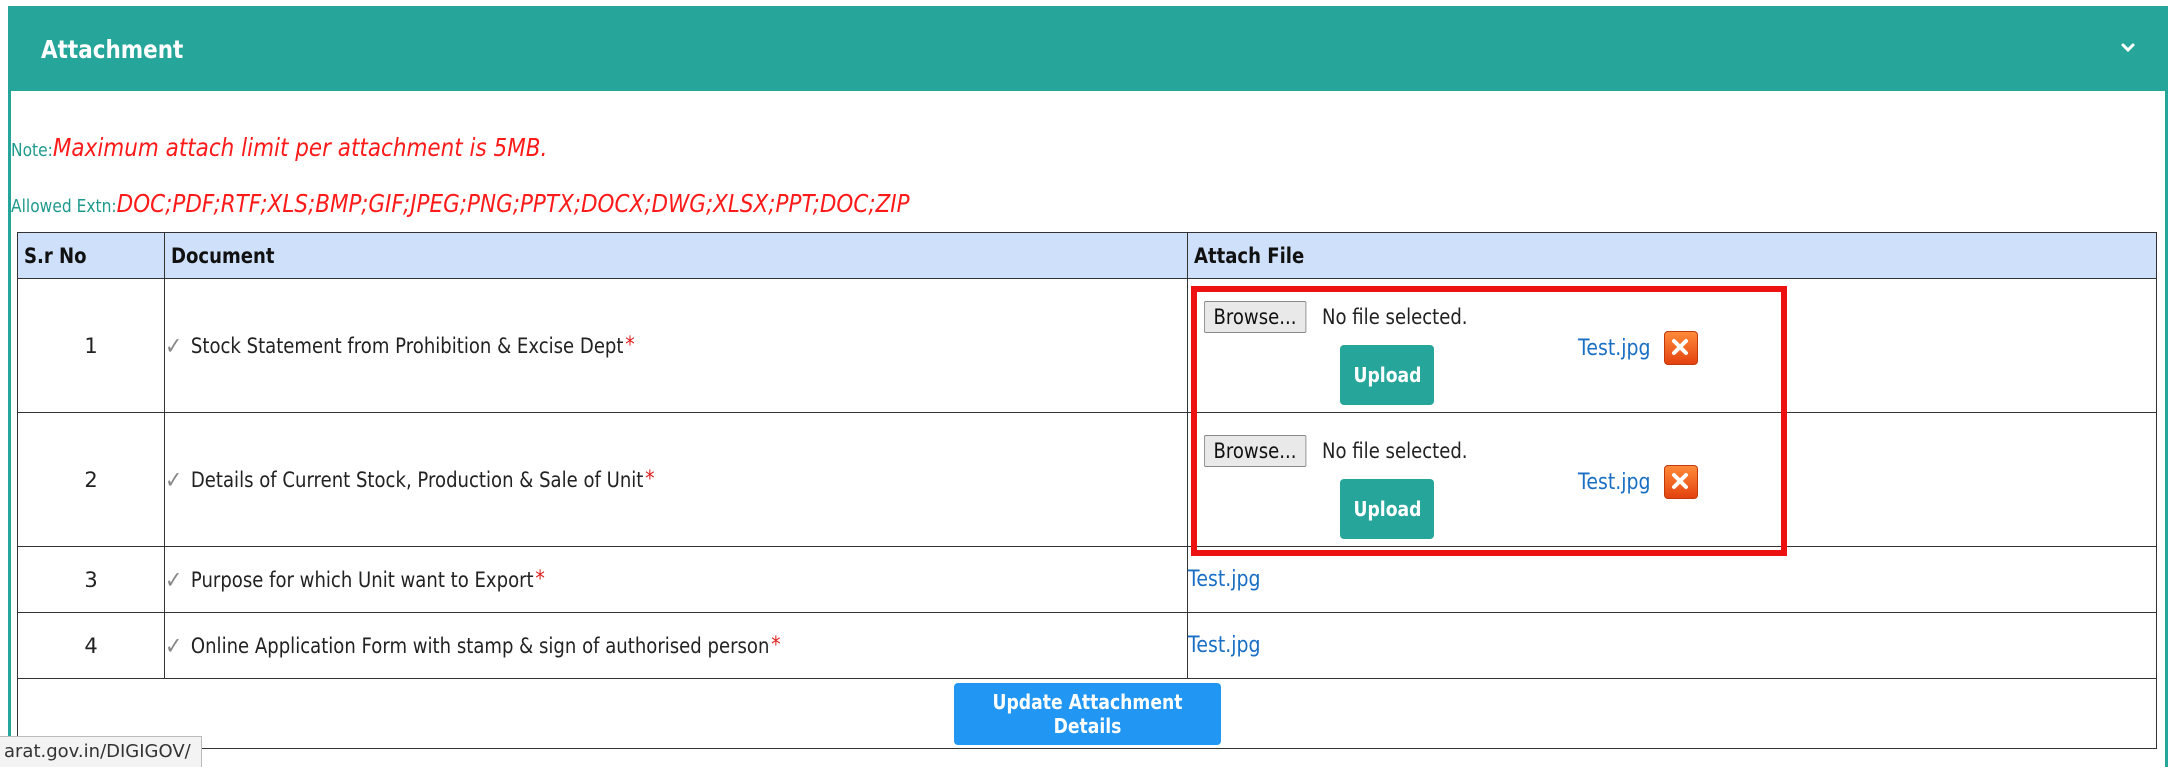  I want to click on chevron-down-icon, so click(2128, 48).